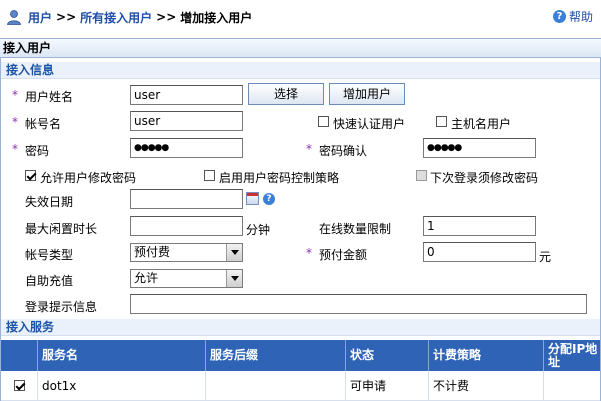  Describe the element at coordinates (116, 17) in the screenshot. I see `breadcrumb-all-access-users: 所有接入用户` at that location.